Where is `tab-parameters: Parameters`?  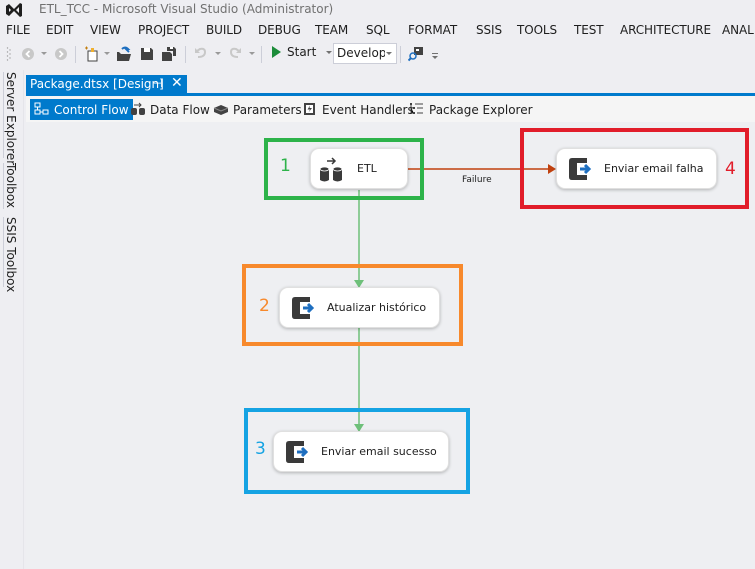 tab-parameters: Parameters is located at coordinates (257, 109).